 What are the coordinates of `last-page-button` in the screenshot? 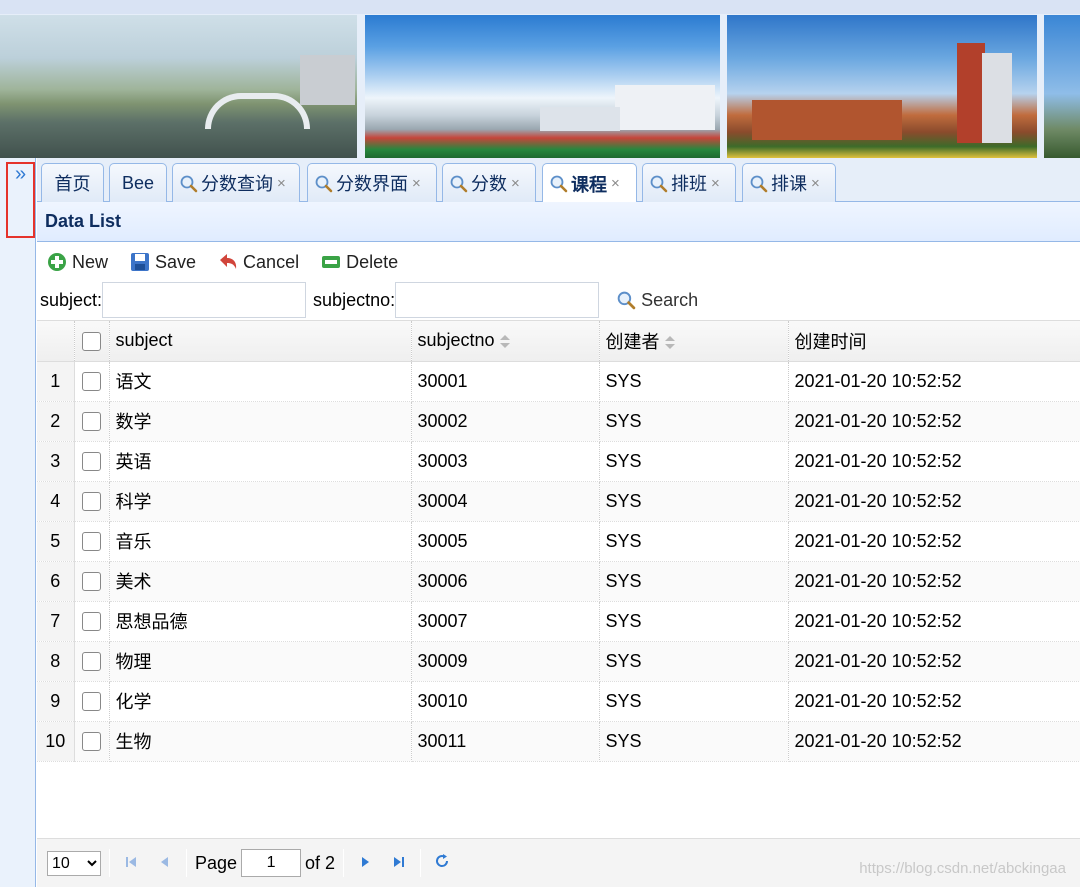 It's located at (399, 863).